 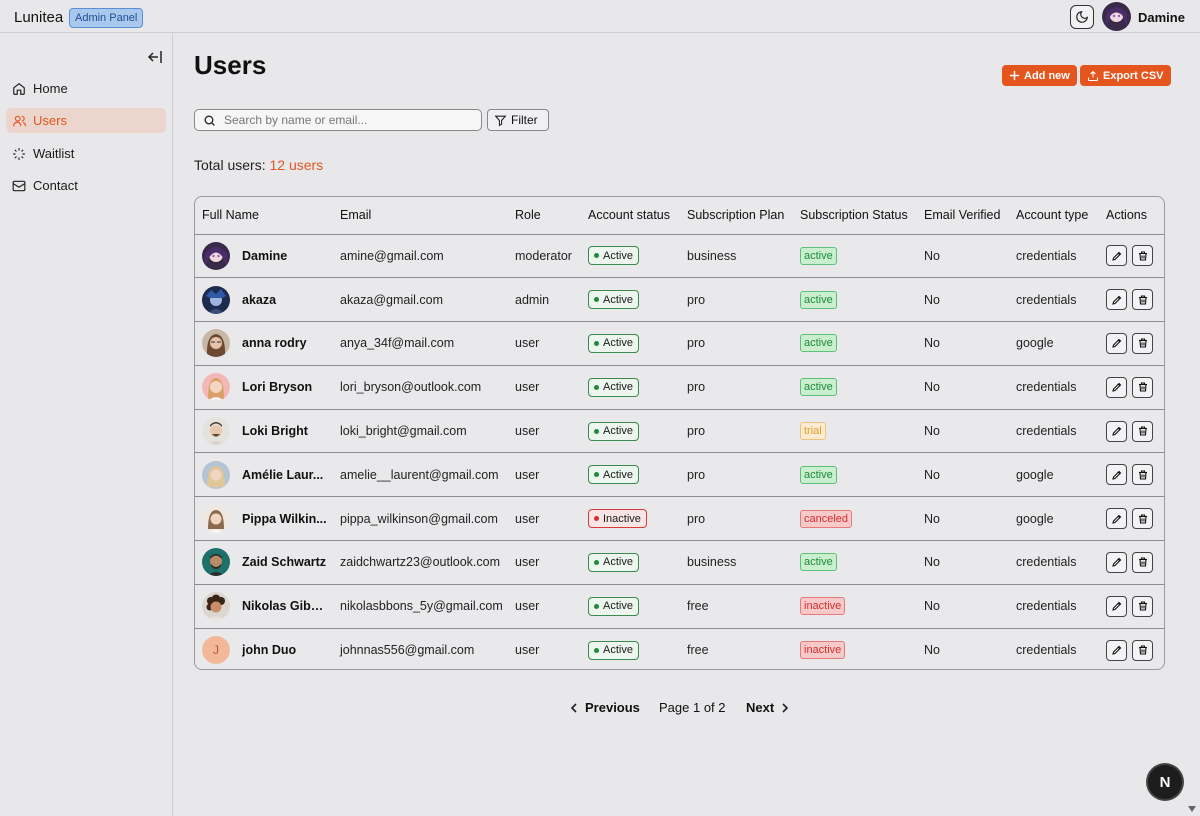 I want to click on search-field, so click(x=338, y=120).